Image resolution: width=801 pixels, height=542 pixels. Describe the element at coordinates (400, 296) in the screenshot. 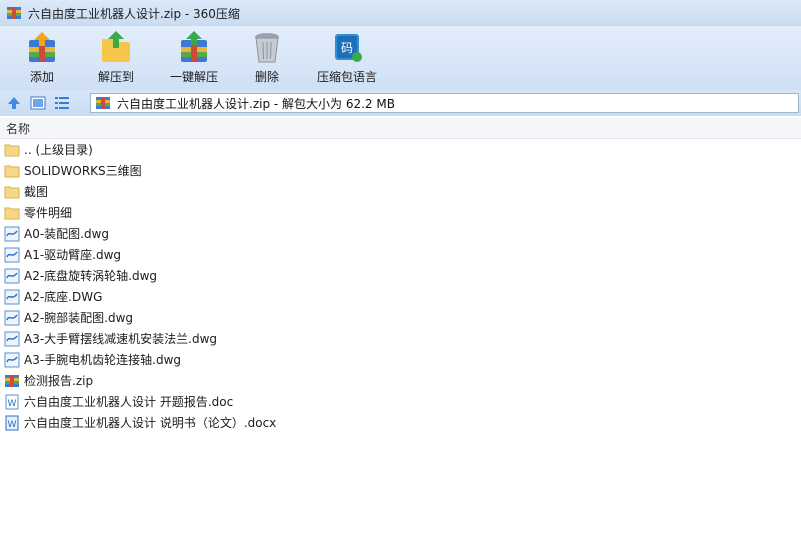

I see `list-item: A2-底座.DWG` at that location.